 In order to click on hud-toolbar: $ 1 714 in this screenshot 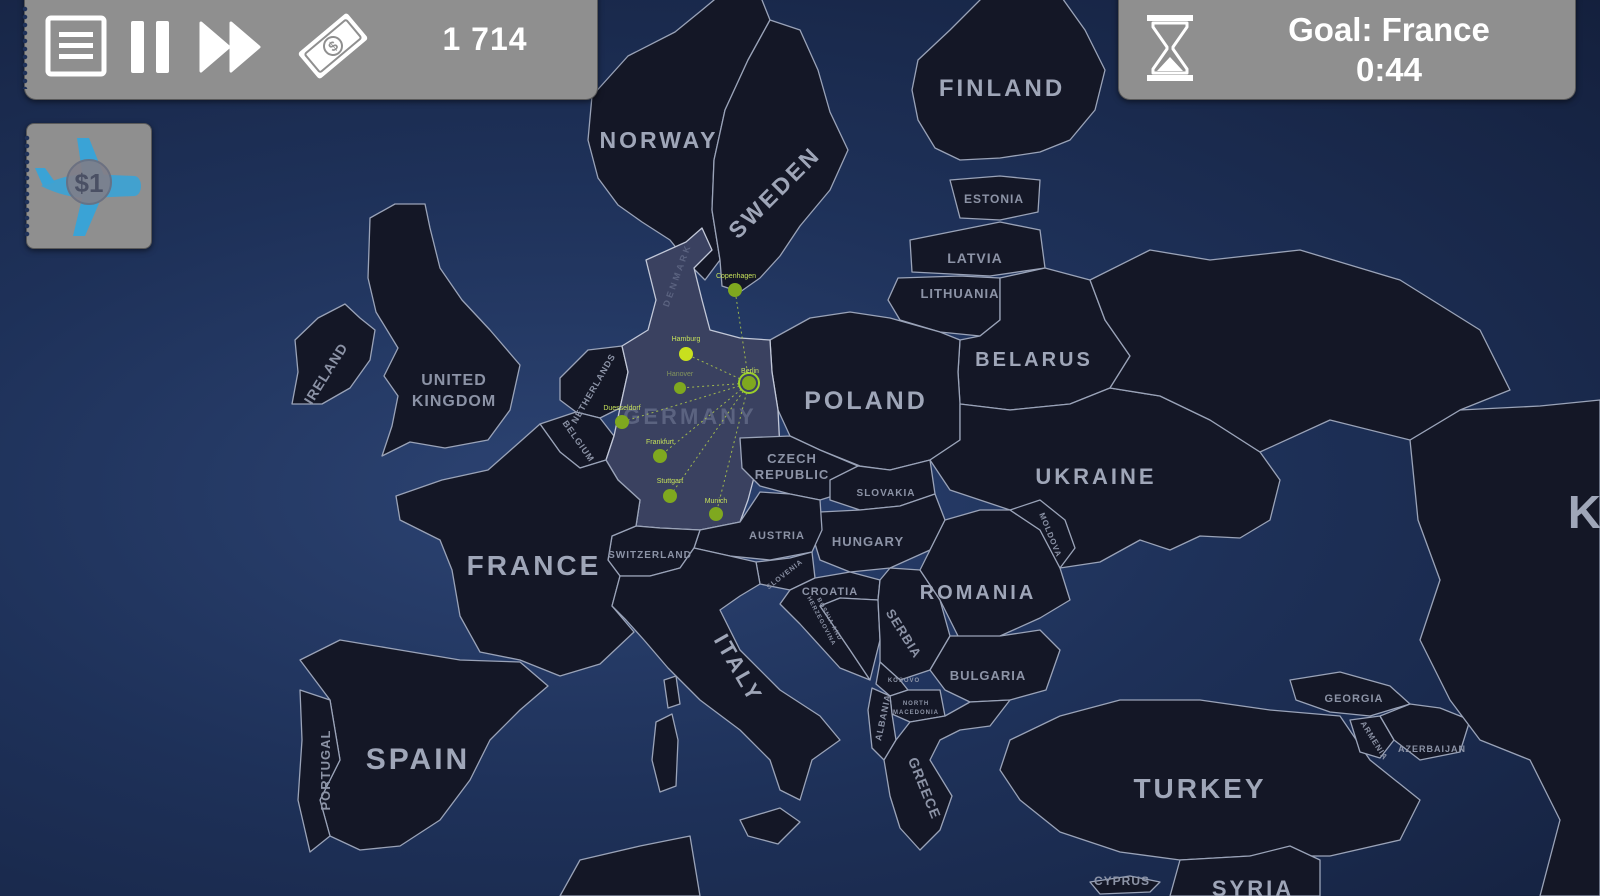, I will do `click(310, 50)`.